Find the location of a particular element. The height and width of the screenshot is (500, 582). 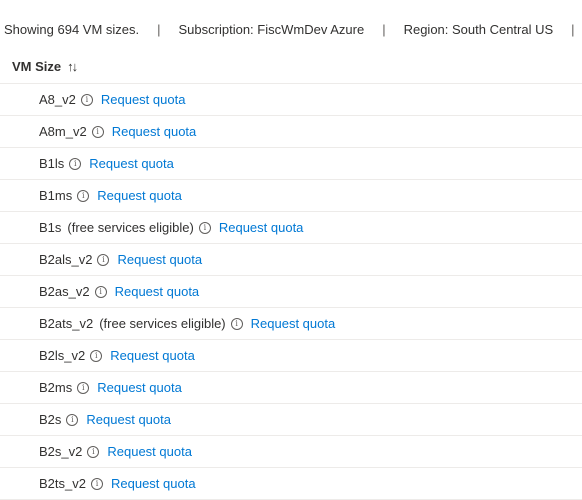

subscription-text: Subscription: FiscWmDev Azure is located at coordinates (271, 29).